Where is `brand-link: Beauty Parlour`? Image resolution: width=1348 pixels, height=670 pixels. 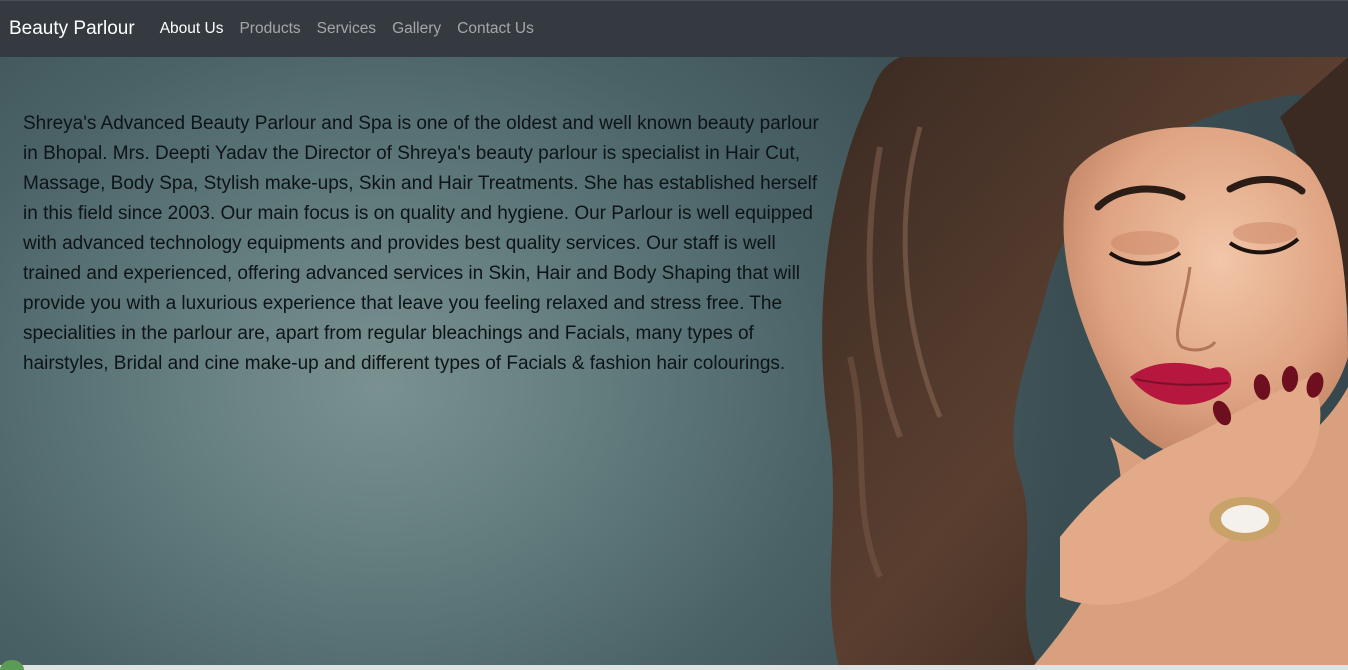
brand-link: Beauty Parlour is located at coordinates (72, 29).